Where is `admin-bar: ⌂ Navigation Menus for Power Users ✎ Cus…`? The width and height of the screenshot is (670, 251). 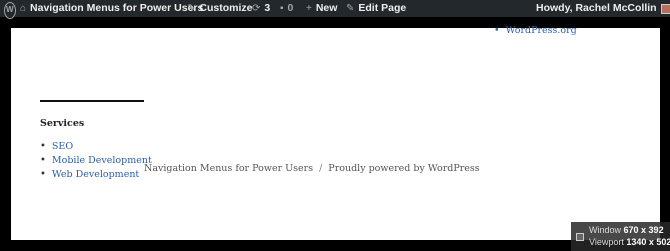 admin-bar: ⌂ Navigation Menus for Power Users ✎ Cus… is located at coordinates (335, 9).